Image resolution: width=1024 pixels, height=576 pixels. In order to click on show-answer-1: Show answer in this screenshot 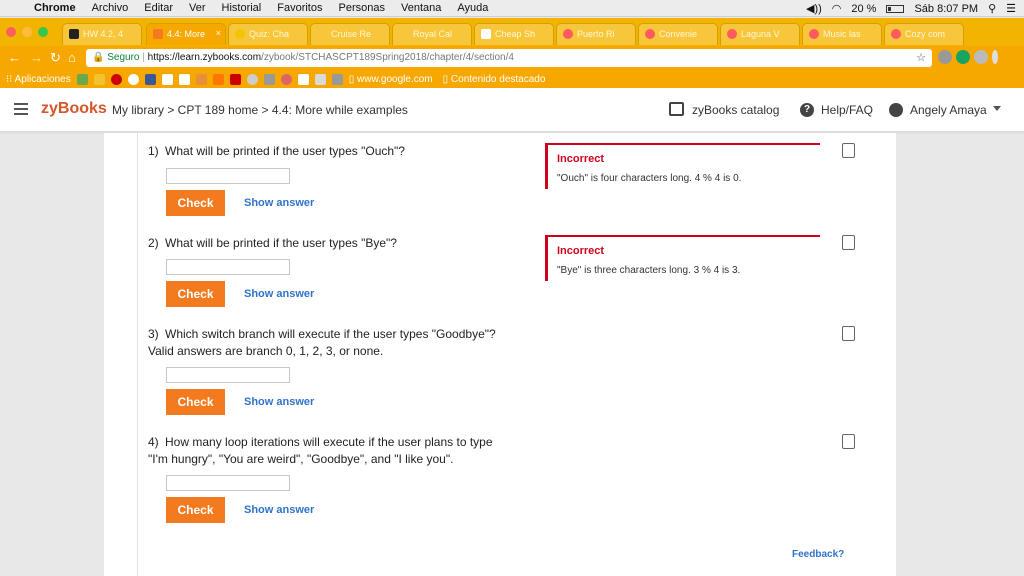, I will do `click(279, 203)`.